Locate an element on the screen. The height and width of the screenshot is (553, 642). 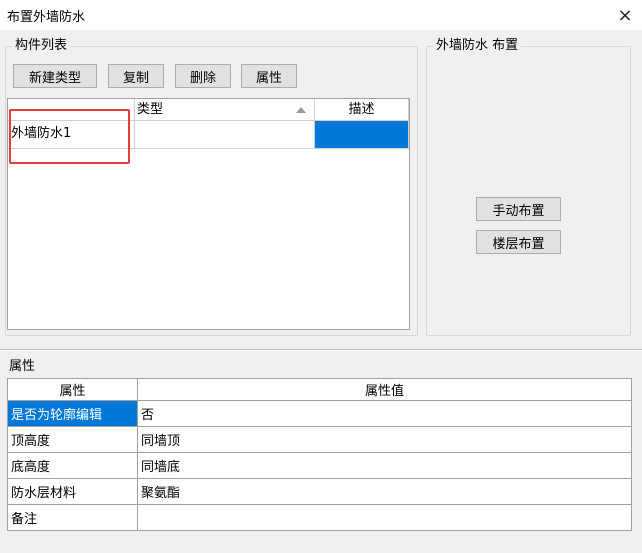
property-name-cell: 底高度 is located at coordinates (72, 465).